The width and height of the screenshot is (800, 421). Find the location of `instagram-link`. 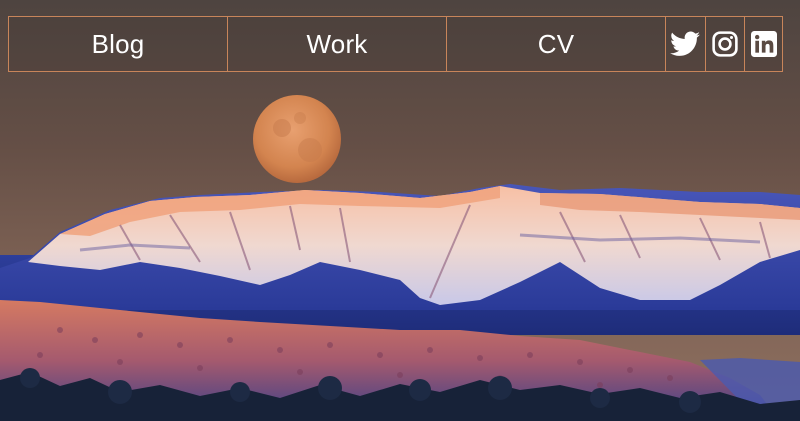

instagram-link is located at coordinates (726, 44).